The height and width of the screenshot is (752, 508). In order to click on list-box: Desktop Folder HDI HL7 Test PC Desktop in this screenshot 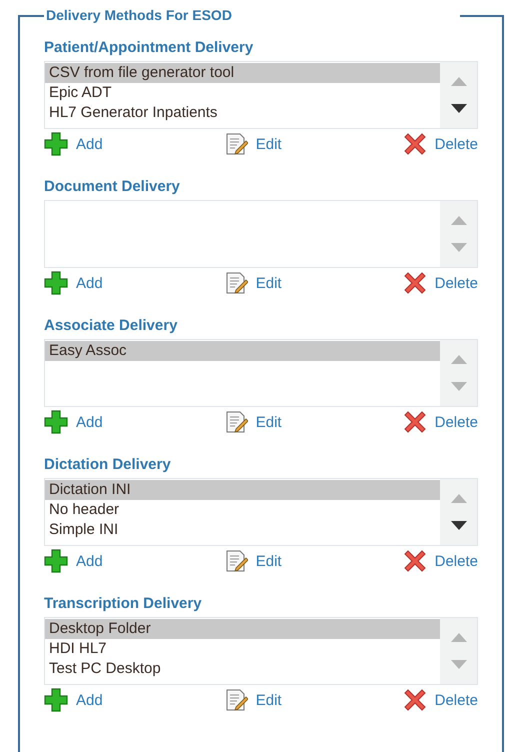, I will do `click(261, 651)`.